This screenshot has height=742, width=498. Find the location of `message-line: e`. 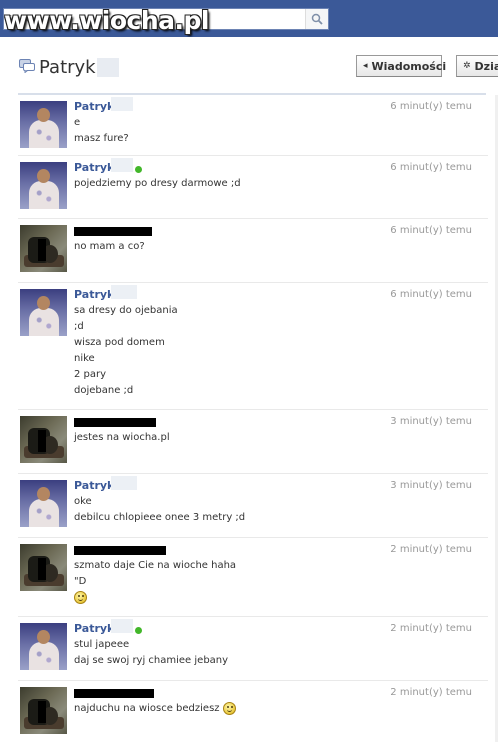

message-line: e is located at coordinates (77, 122).